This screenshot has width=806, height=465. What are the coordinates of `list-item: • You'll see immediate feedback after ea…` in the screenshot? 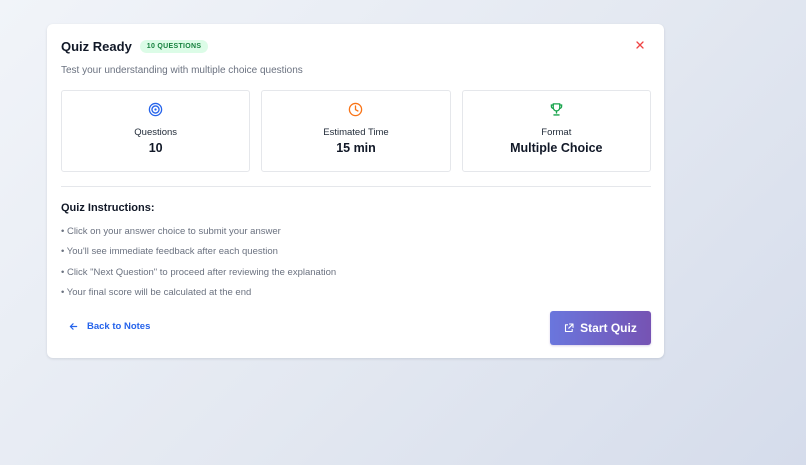 It's located at (169, 252).